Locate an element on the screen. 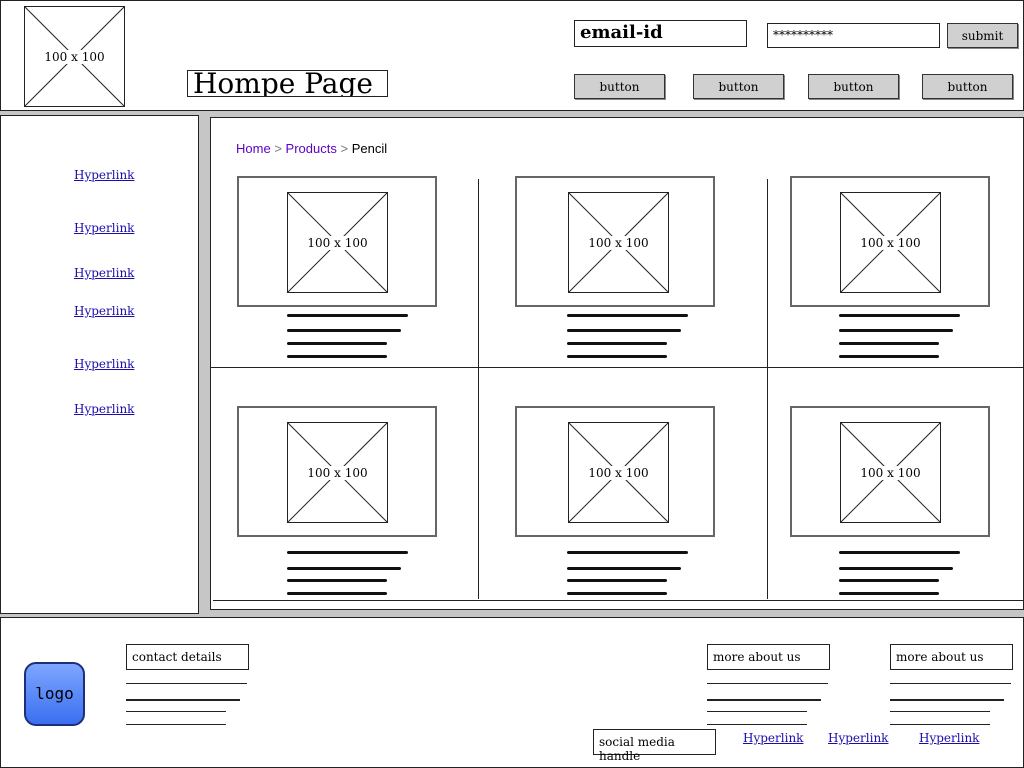  contact-details-label: contact details is located at coordinates (187, 657).